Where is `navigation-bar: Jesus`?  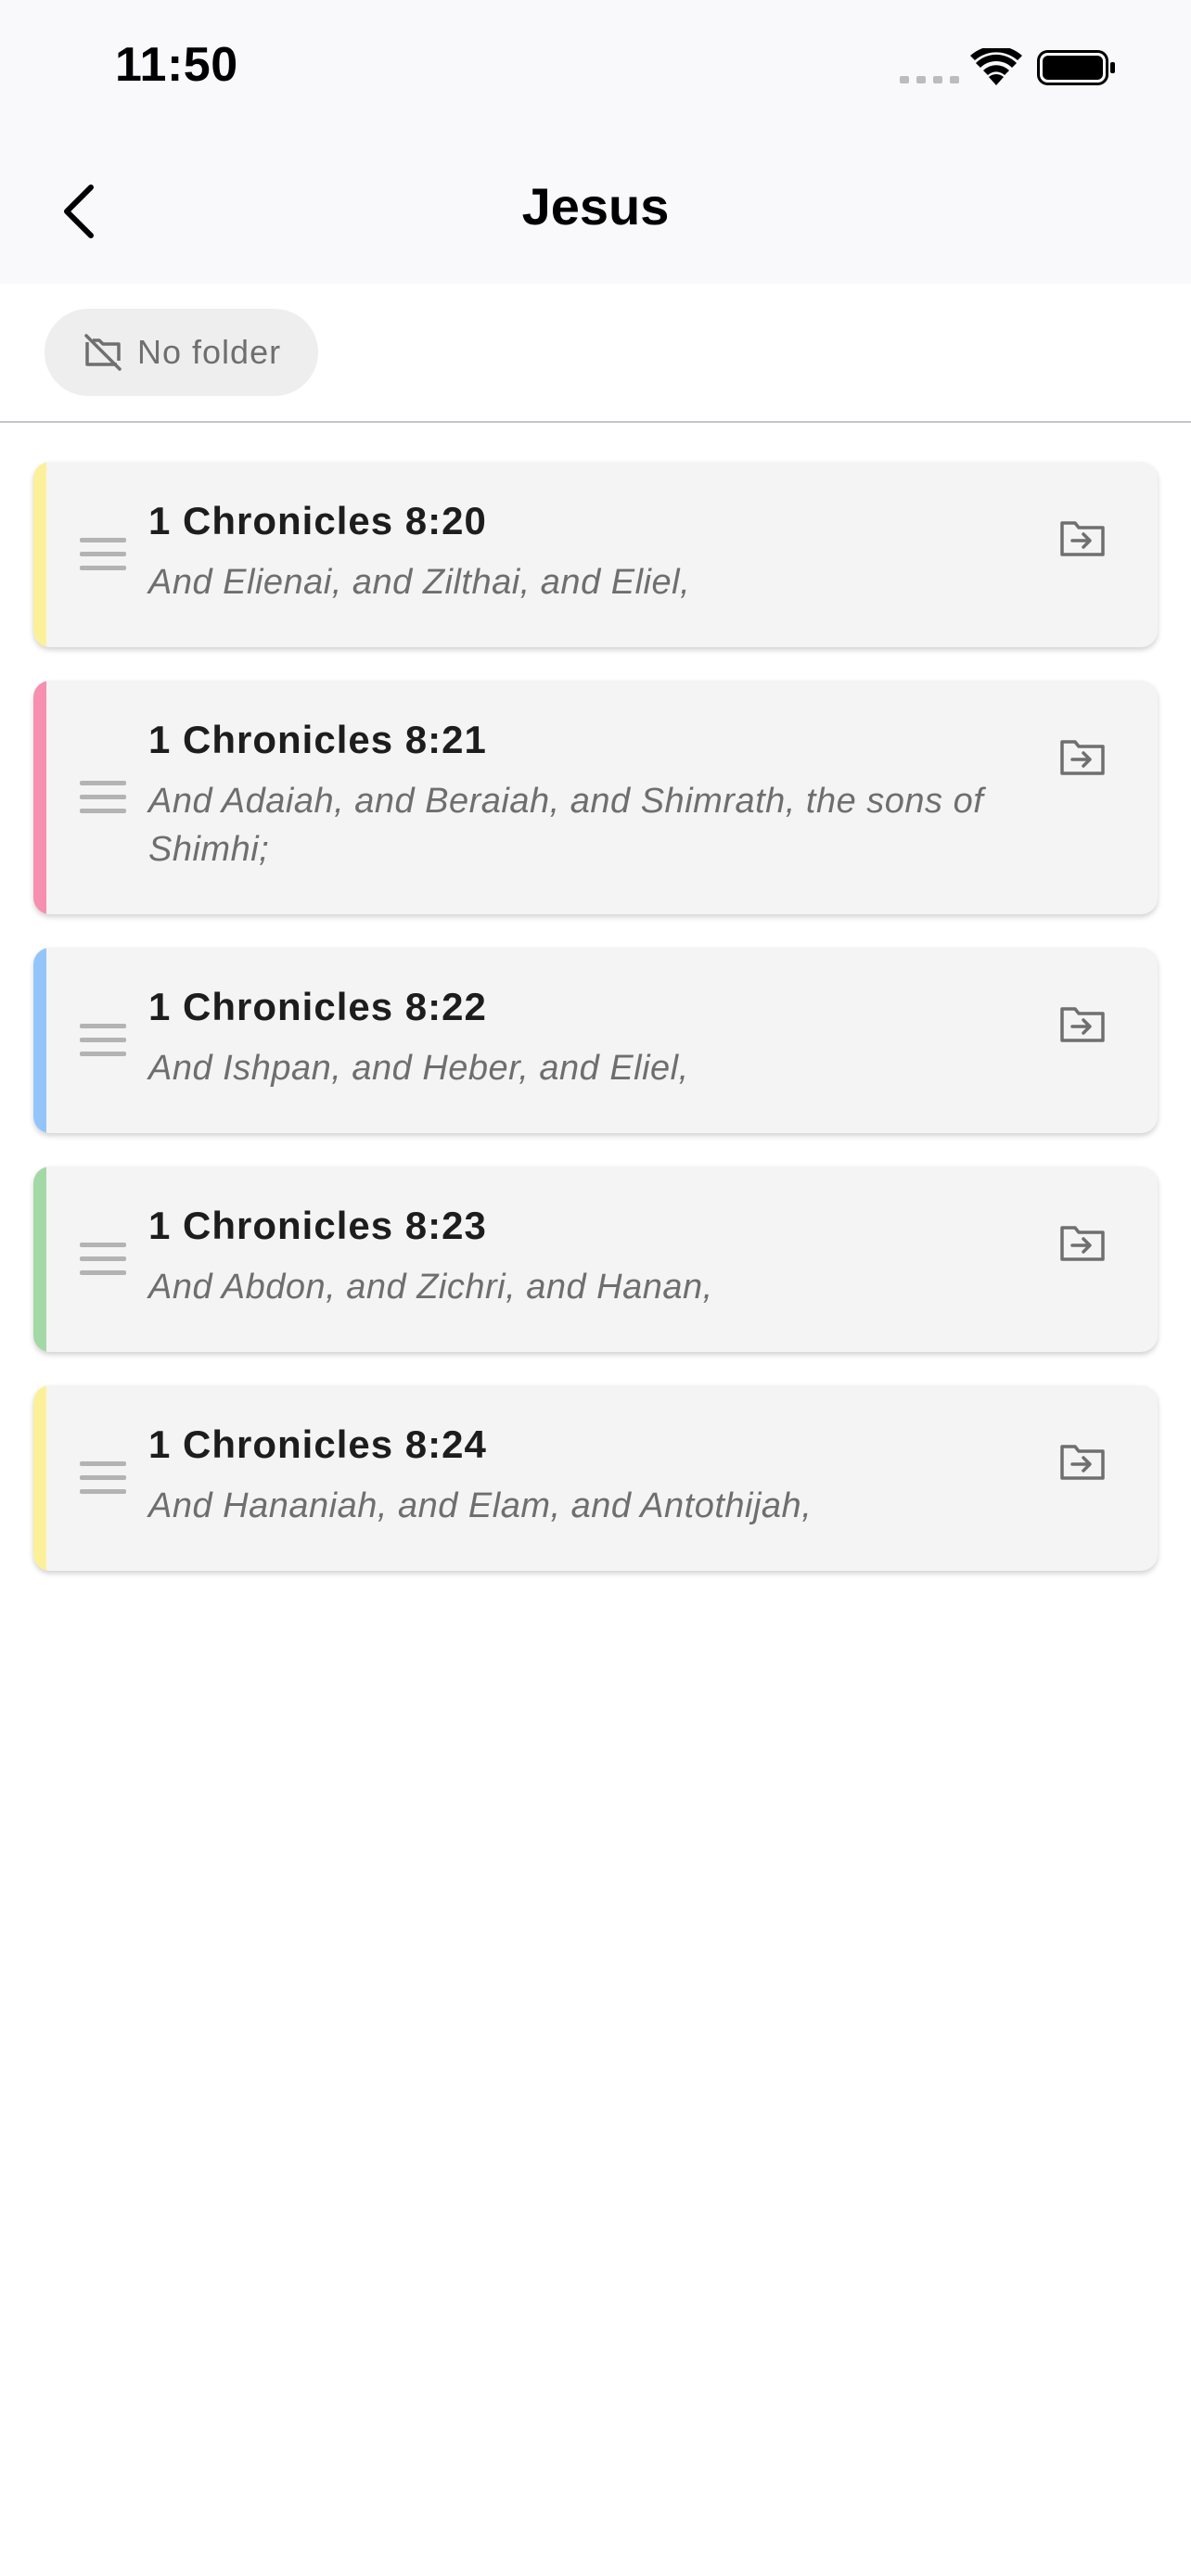 navigation-bar: Jesus is located at coordinates (595, 212).